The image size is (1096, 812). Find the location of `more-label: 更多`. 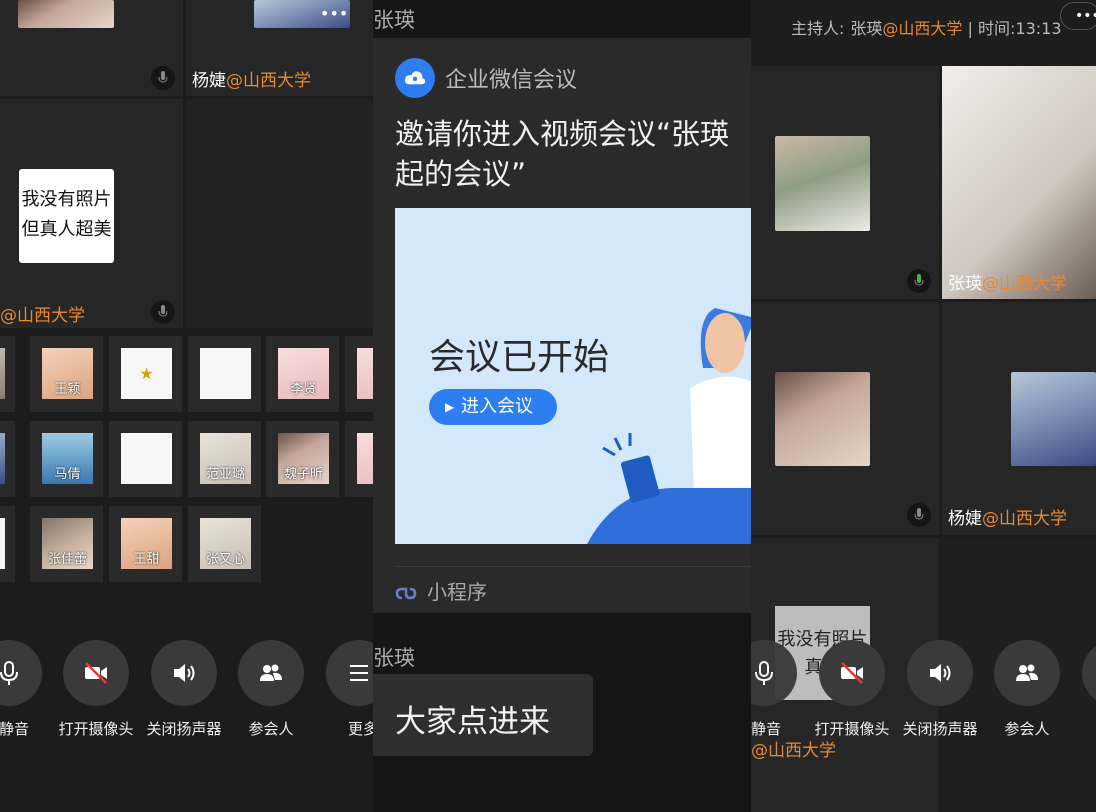

more-label: 更多 is located at coordinates (360, 729).